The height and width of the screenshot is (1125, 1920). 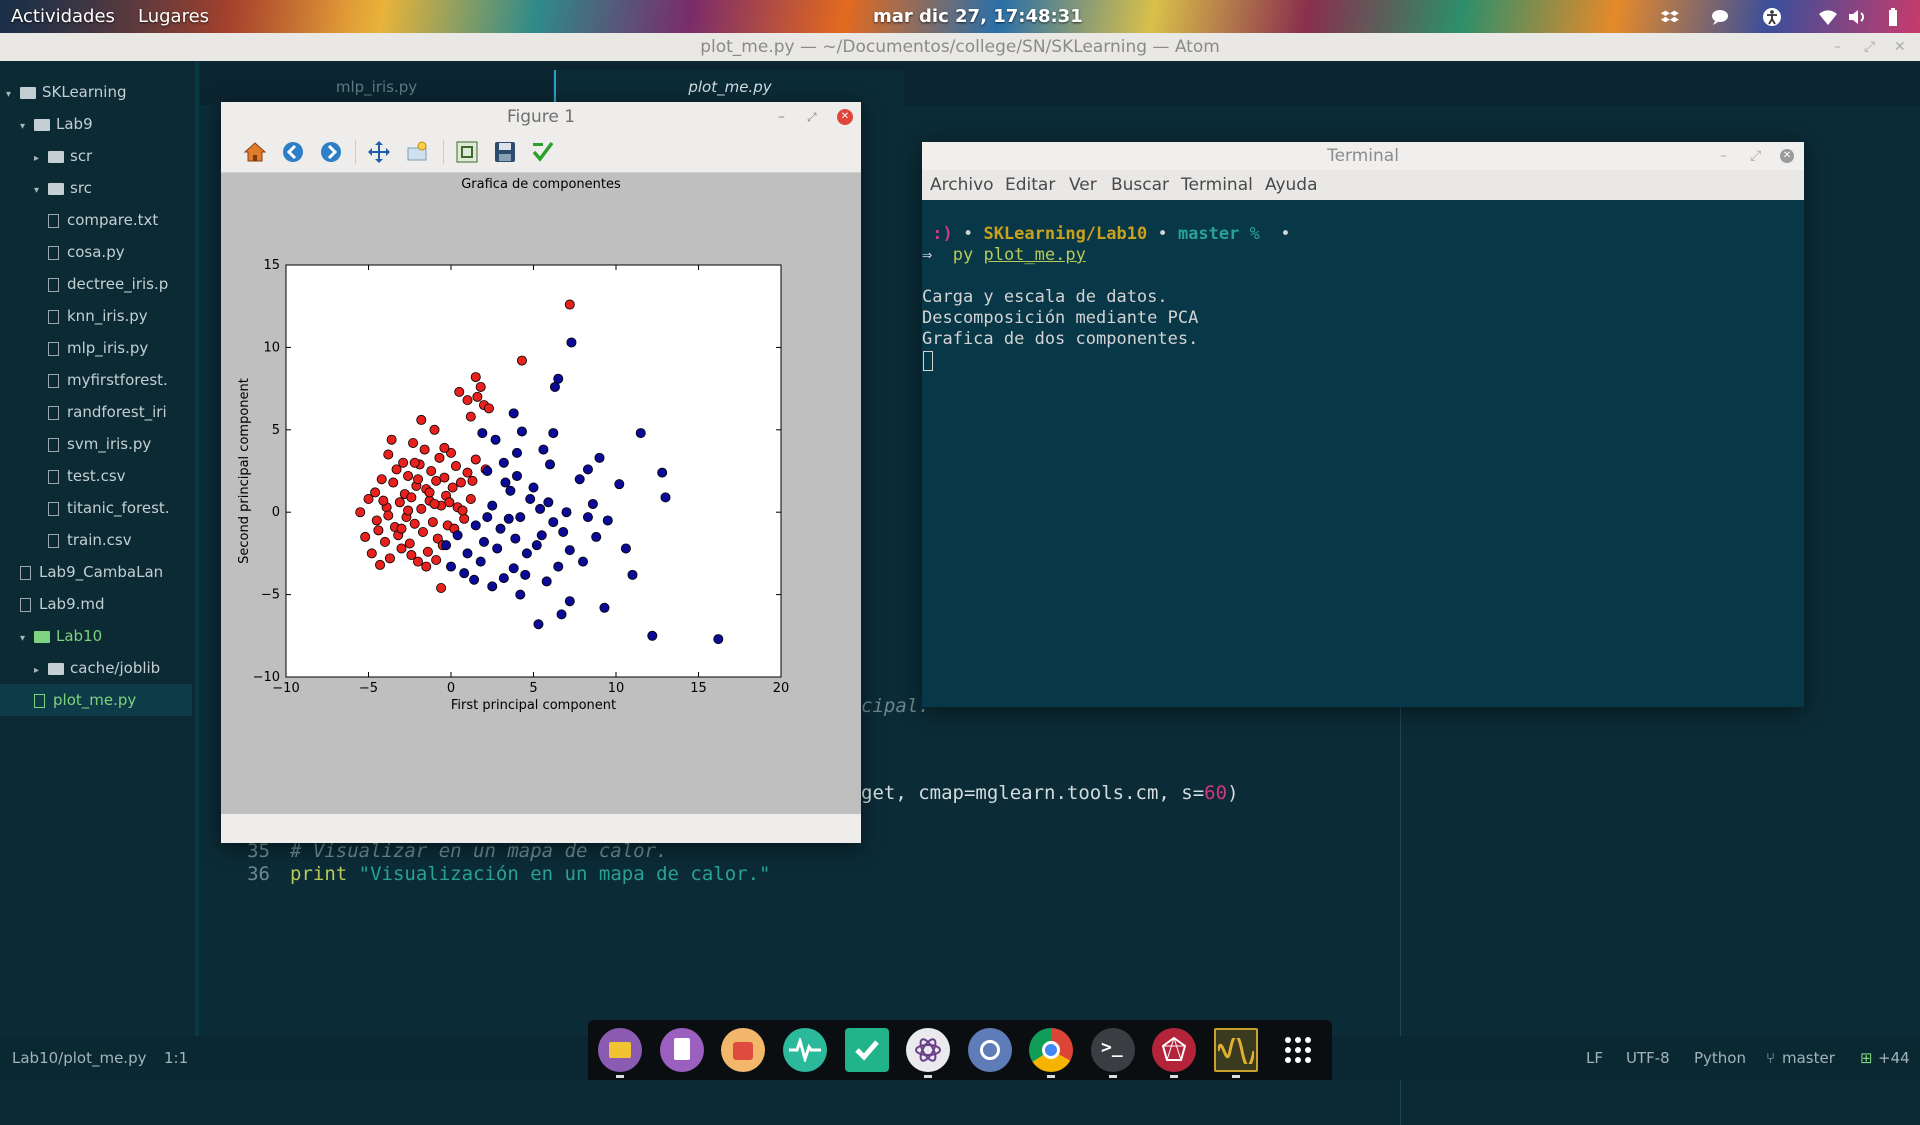 What do you see at coordinates (1772, 17) in the screenshot?
I see `accessibility-icon` at bounding box center [1772, 17].